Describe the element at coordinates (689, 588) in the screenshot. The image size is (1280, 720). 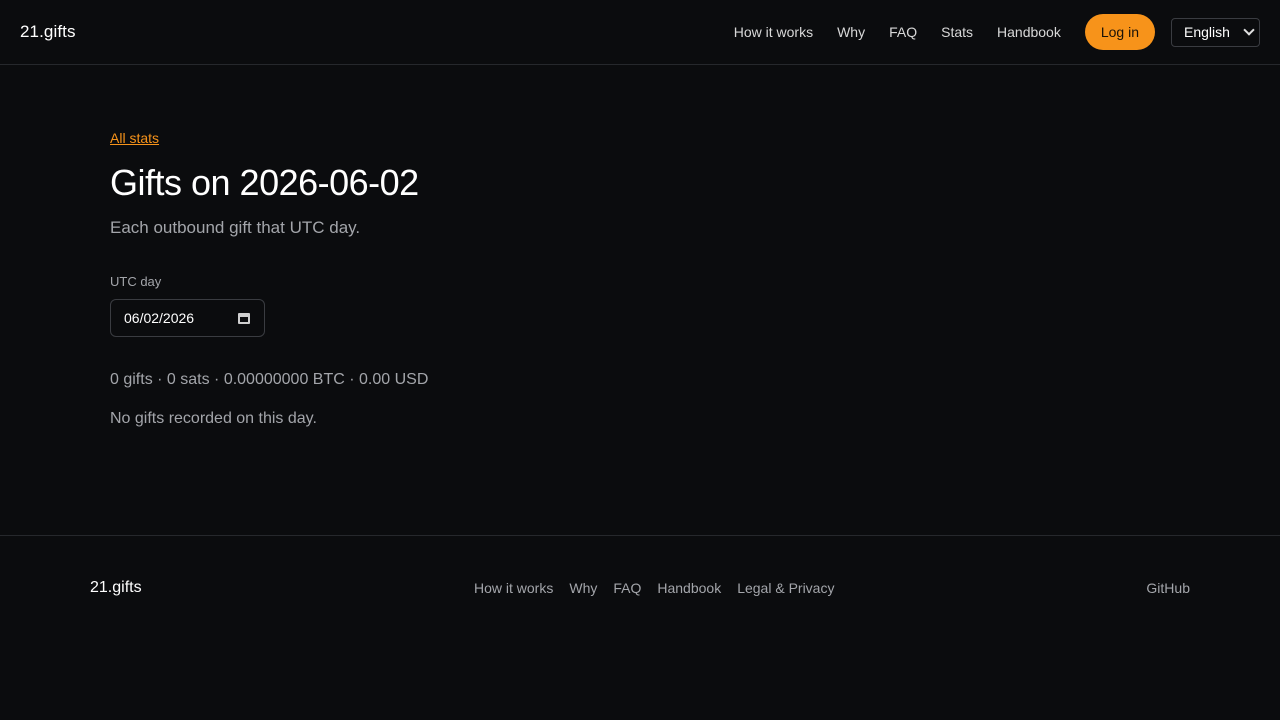
I see `footer-link-handbook: Handbook` at that location.